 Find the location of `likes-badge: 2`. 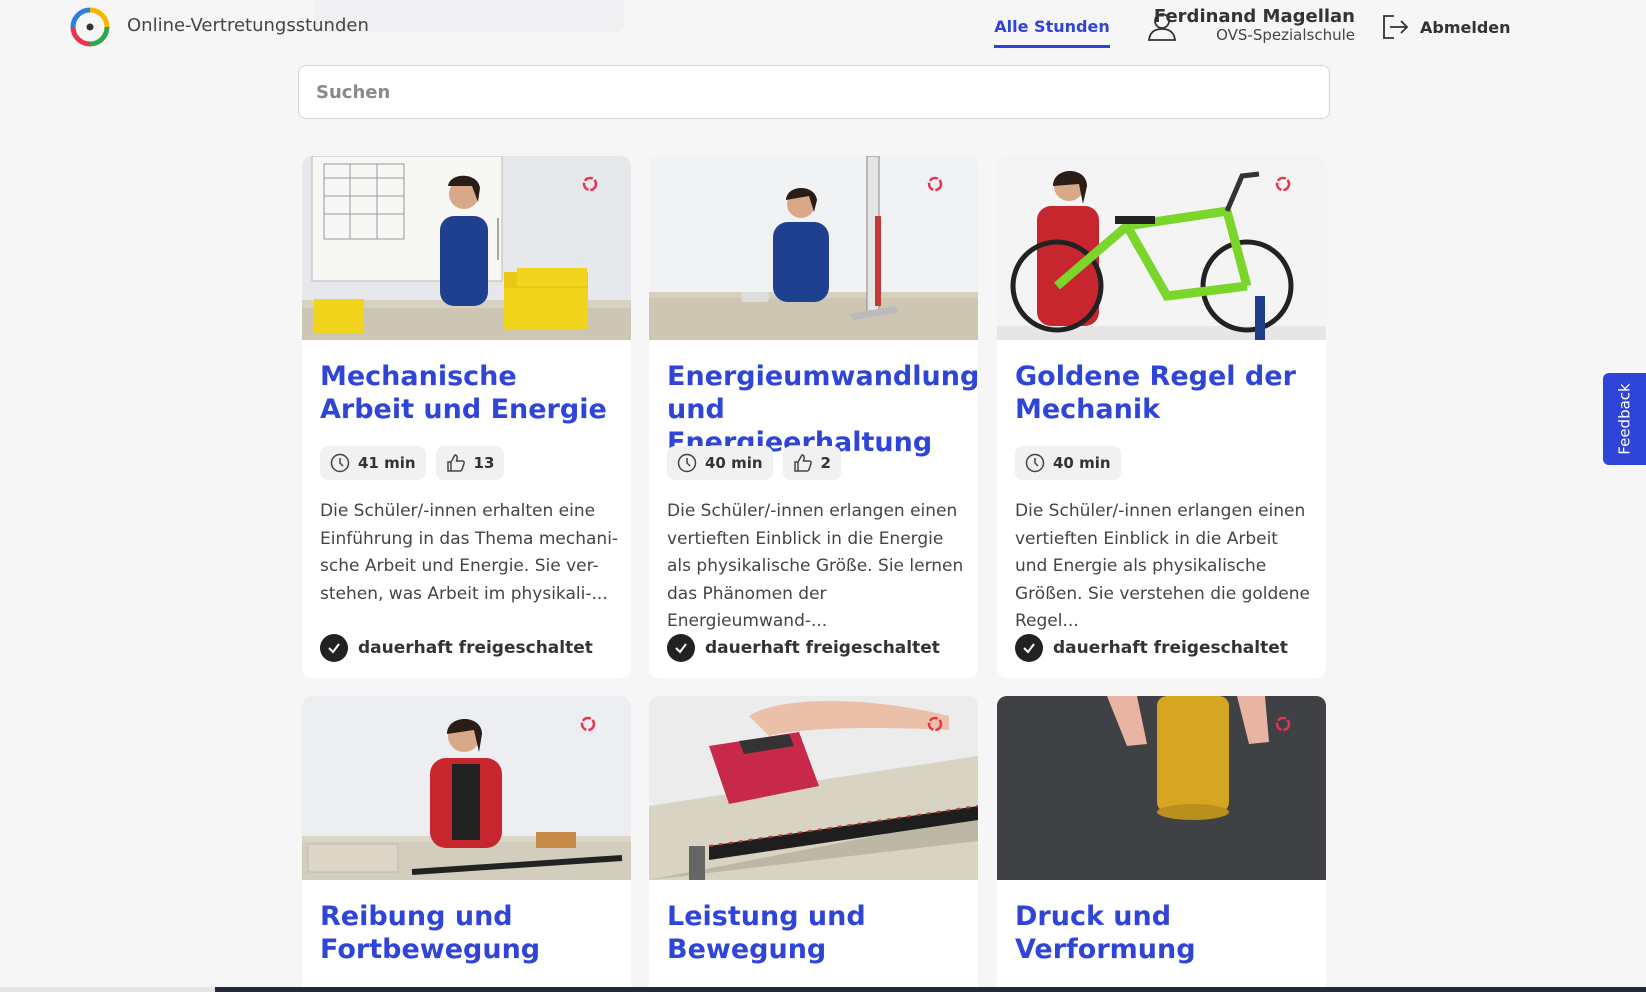

likes-badge: 2 is located at coordinates (811, 463).